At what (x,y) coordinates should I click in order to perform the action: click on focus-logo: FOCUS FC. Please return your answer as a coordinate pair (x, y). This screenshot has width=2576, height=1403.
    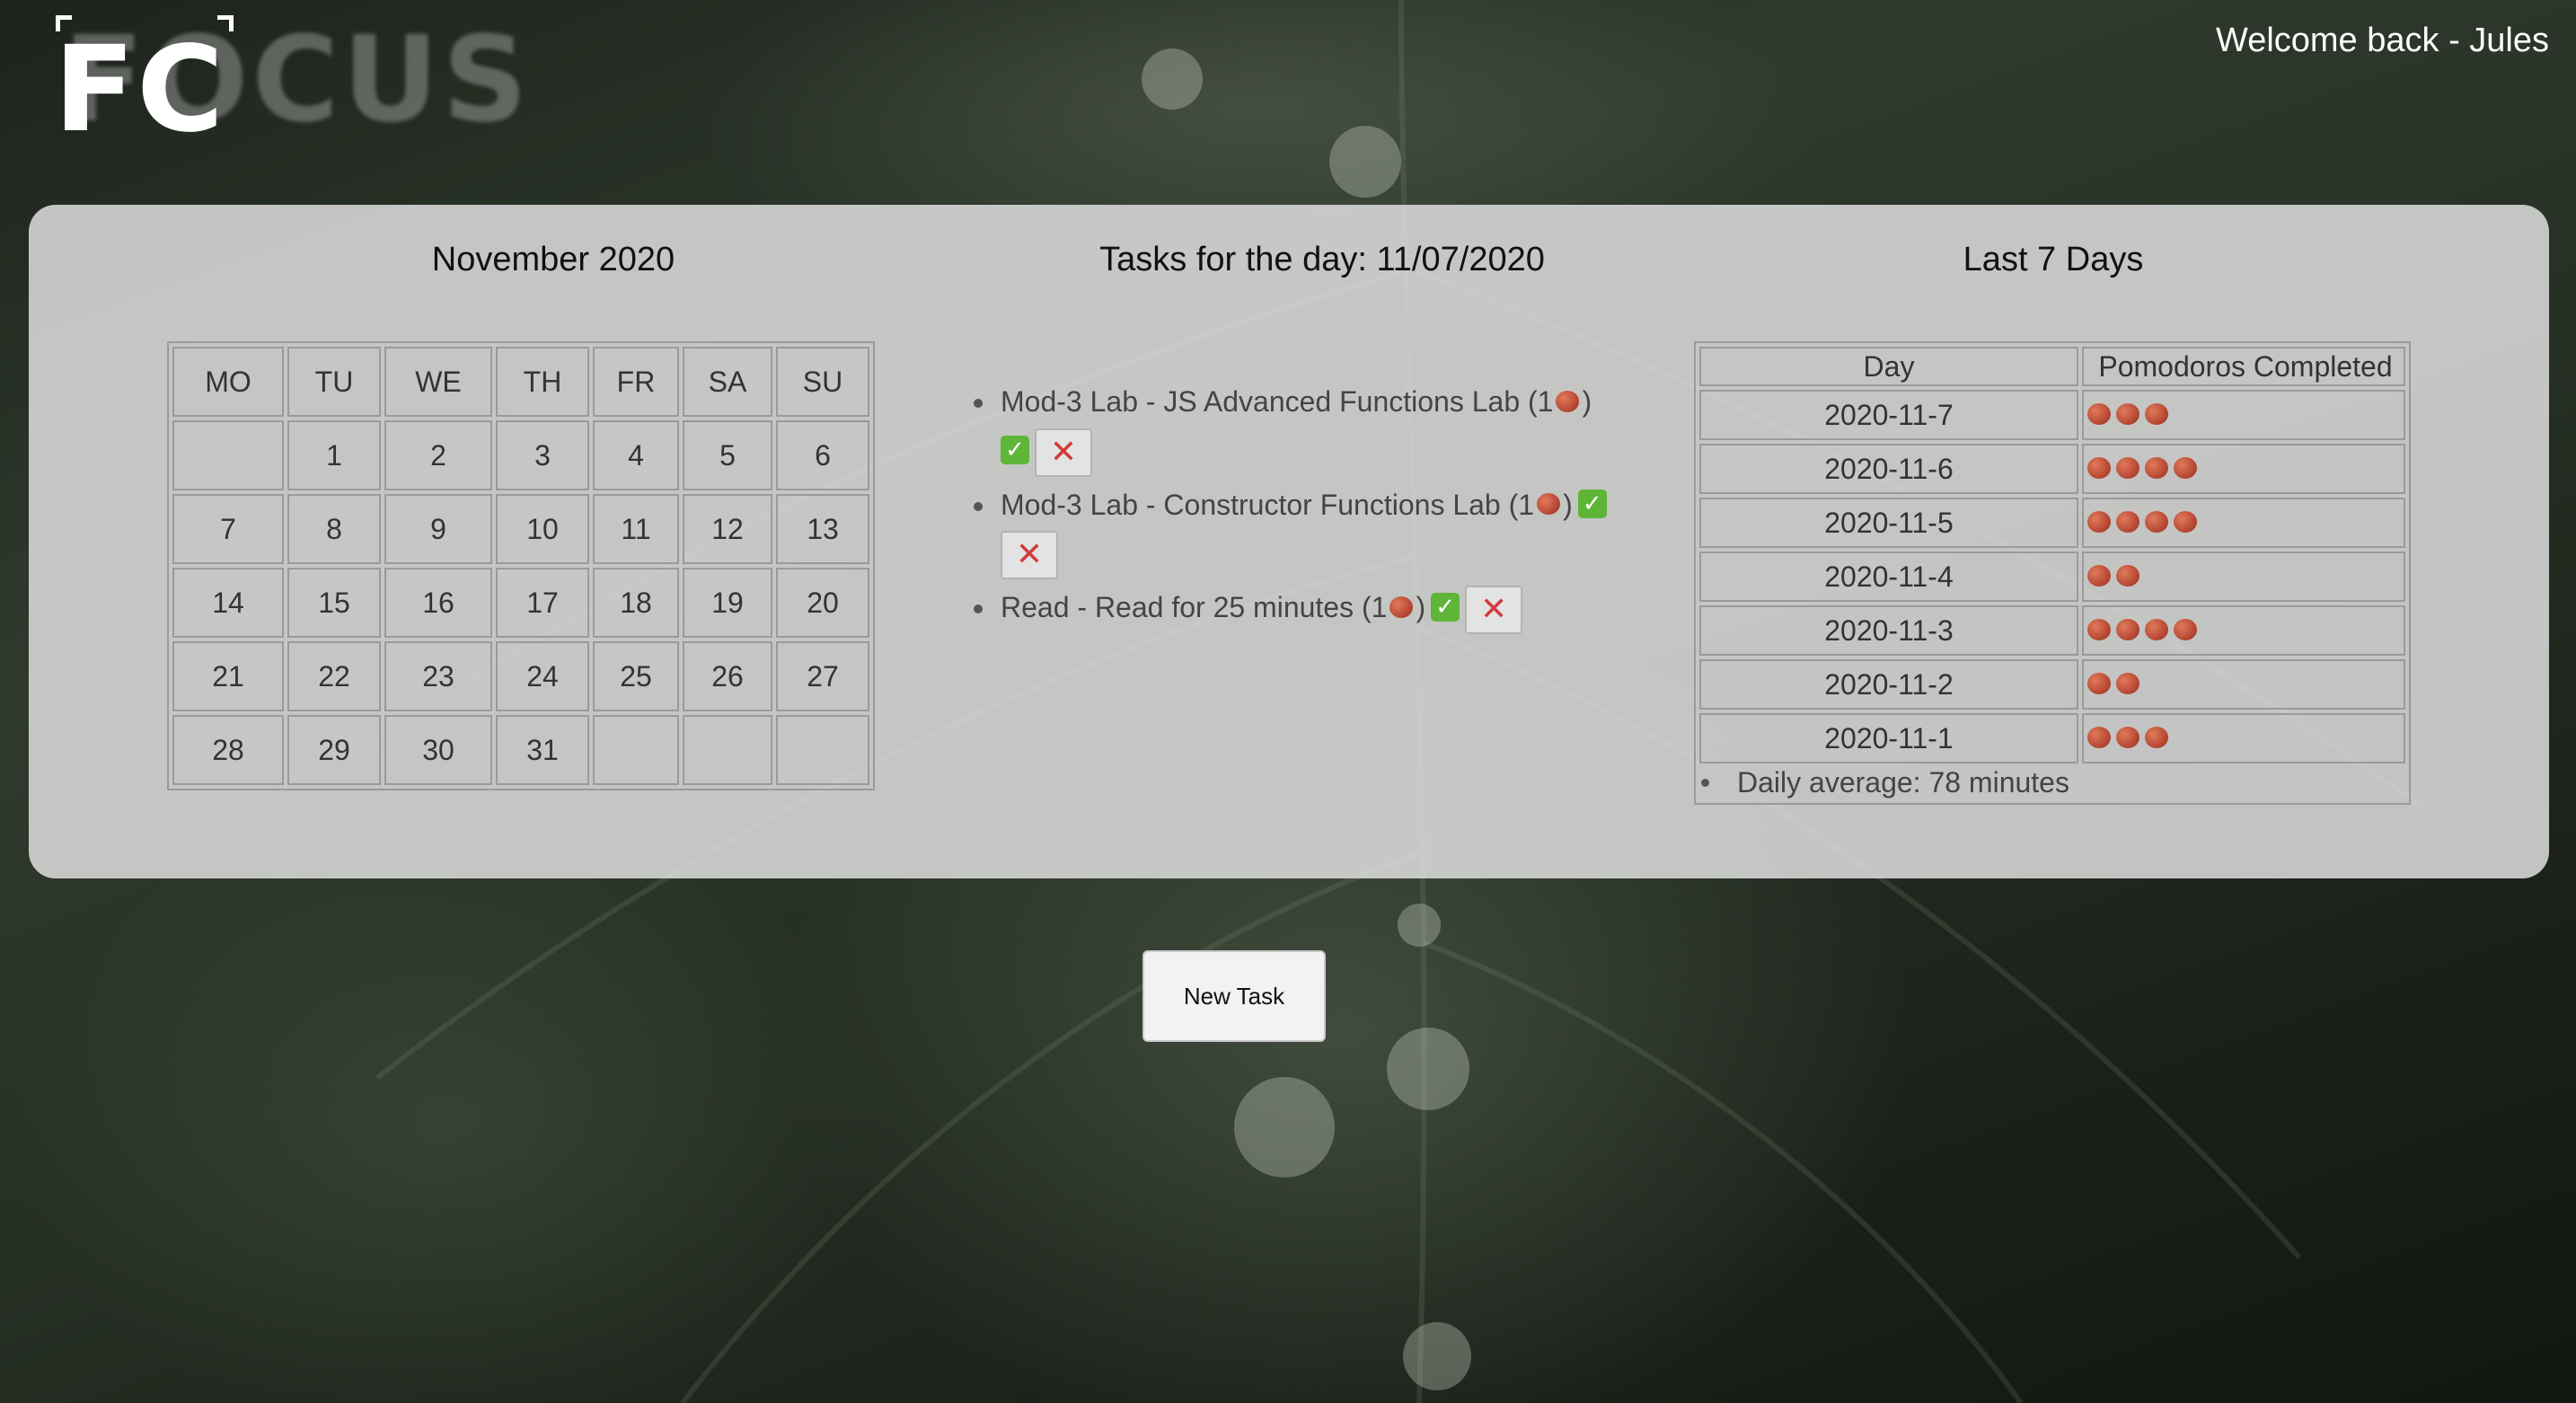
    Looking at the image, I should click on (291, 85).